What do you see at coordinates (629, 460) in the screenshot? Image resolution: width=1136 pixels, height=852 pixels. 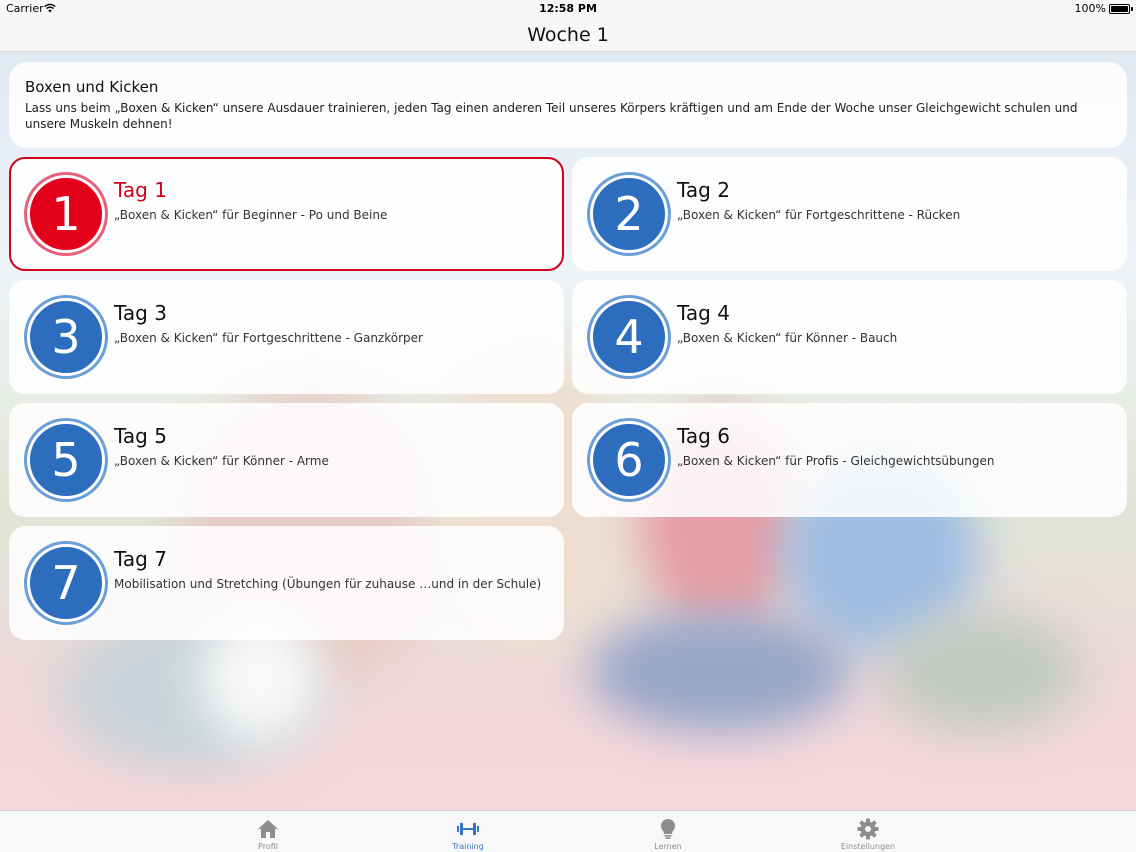 I see `day-number-badge: 6` at bounding box center [629, 460].